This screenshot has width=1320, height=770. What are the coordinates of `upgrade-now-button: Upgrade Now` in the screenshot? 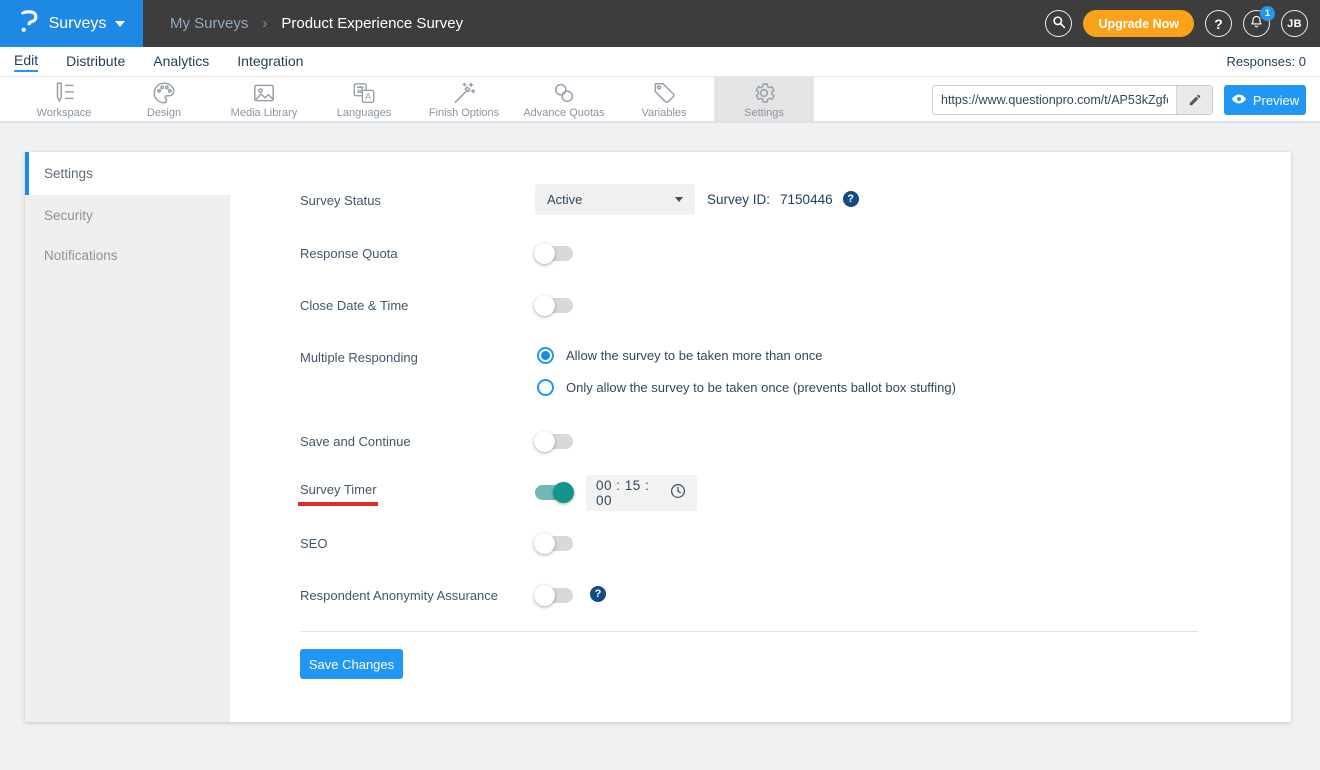 It's located at (1138, 23).